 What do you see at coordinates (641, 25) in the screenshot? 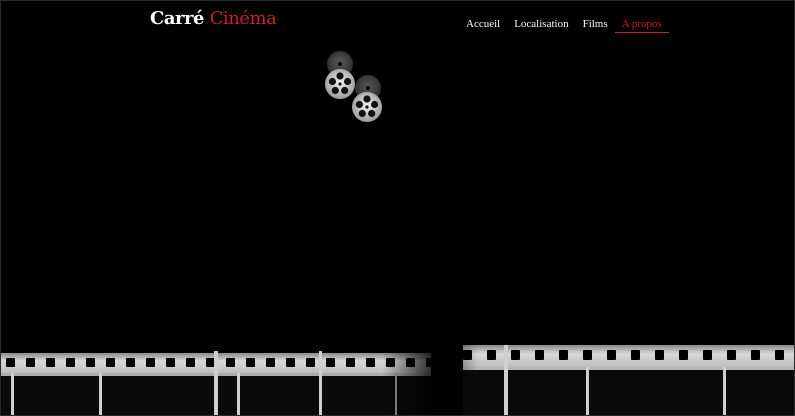
I see `nav-item-a-propos: A propos` at bounding box center [641, 25].